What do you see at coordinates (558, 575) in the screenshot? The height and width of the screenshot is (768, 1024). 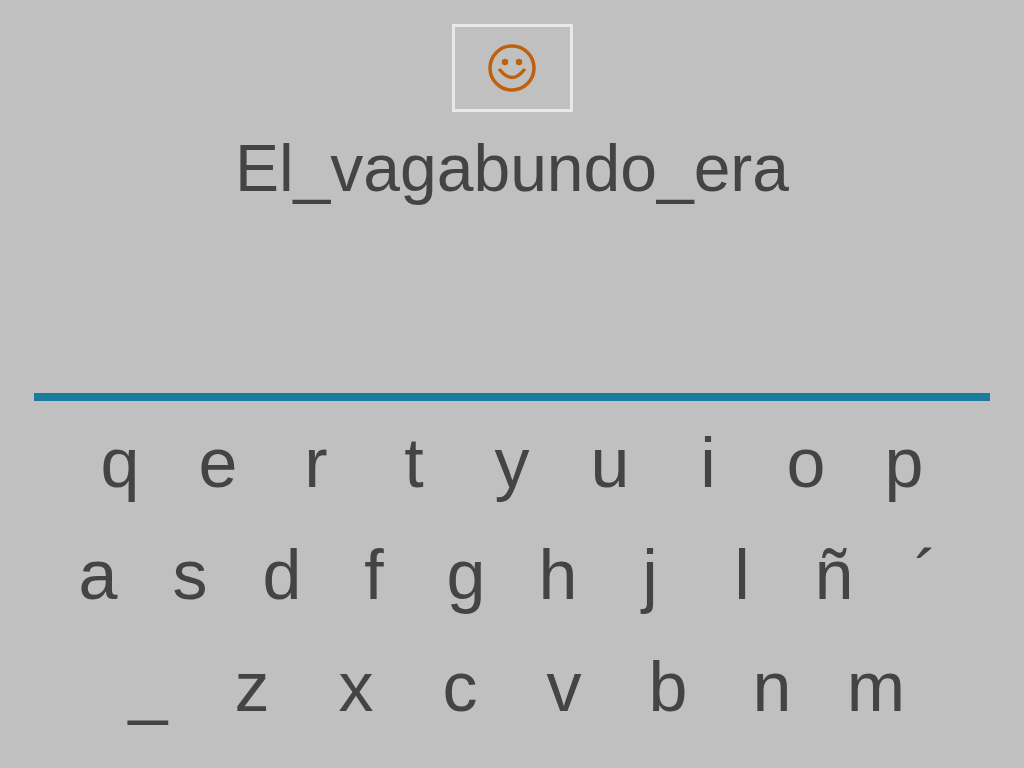 I see `letter-key: h` at bounding box center [558, 575].